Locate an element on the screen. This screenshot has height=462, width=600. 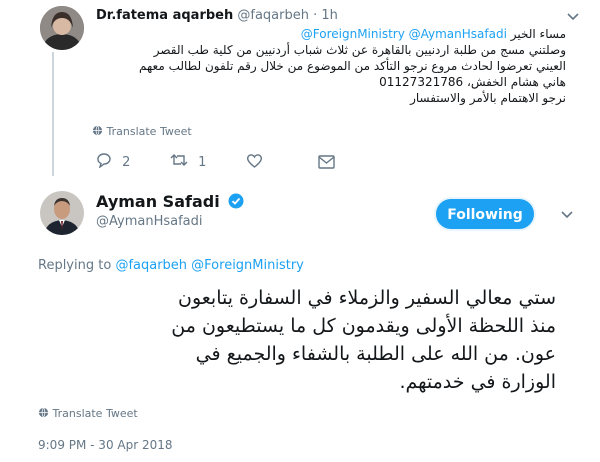
tweet-line: نرجو الاهتمام بالأمر والاستفسار is located at coordinates (488, 98).